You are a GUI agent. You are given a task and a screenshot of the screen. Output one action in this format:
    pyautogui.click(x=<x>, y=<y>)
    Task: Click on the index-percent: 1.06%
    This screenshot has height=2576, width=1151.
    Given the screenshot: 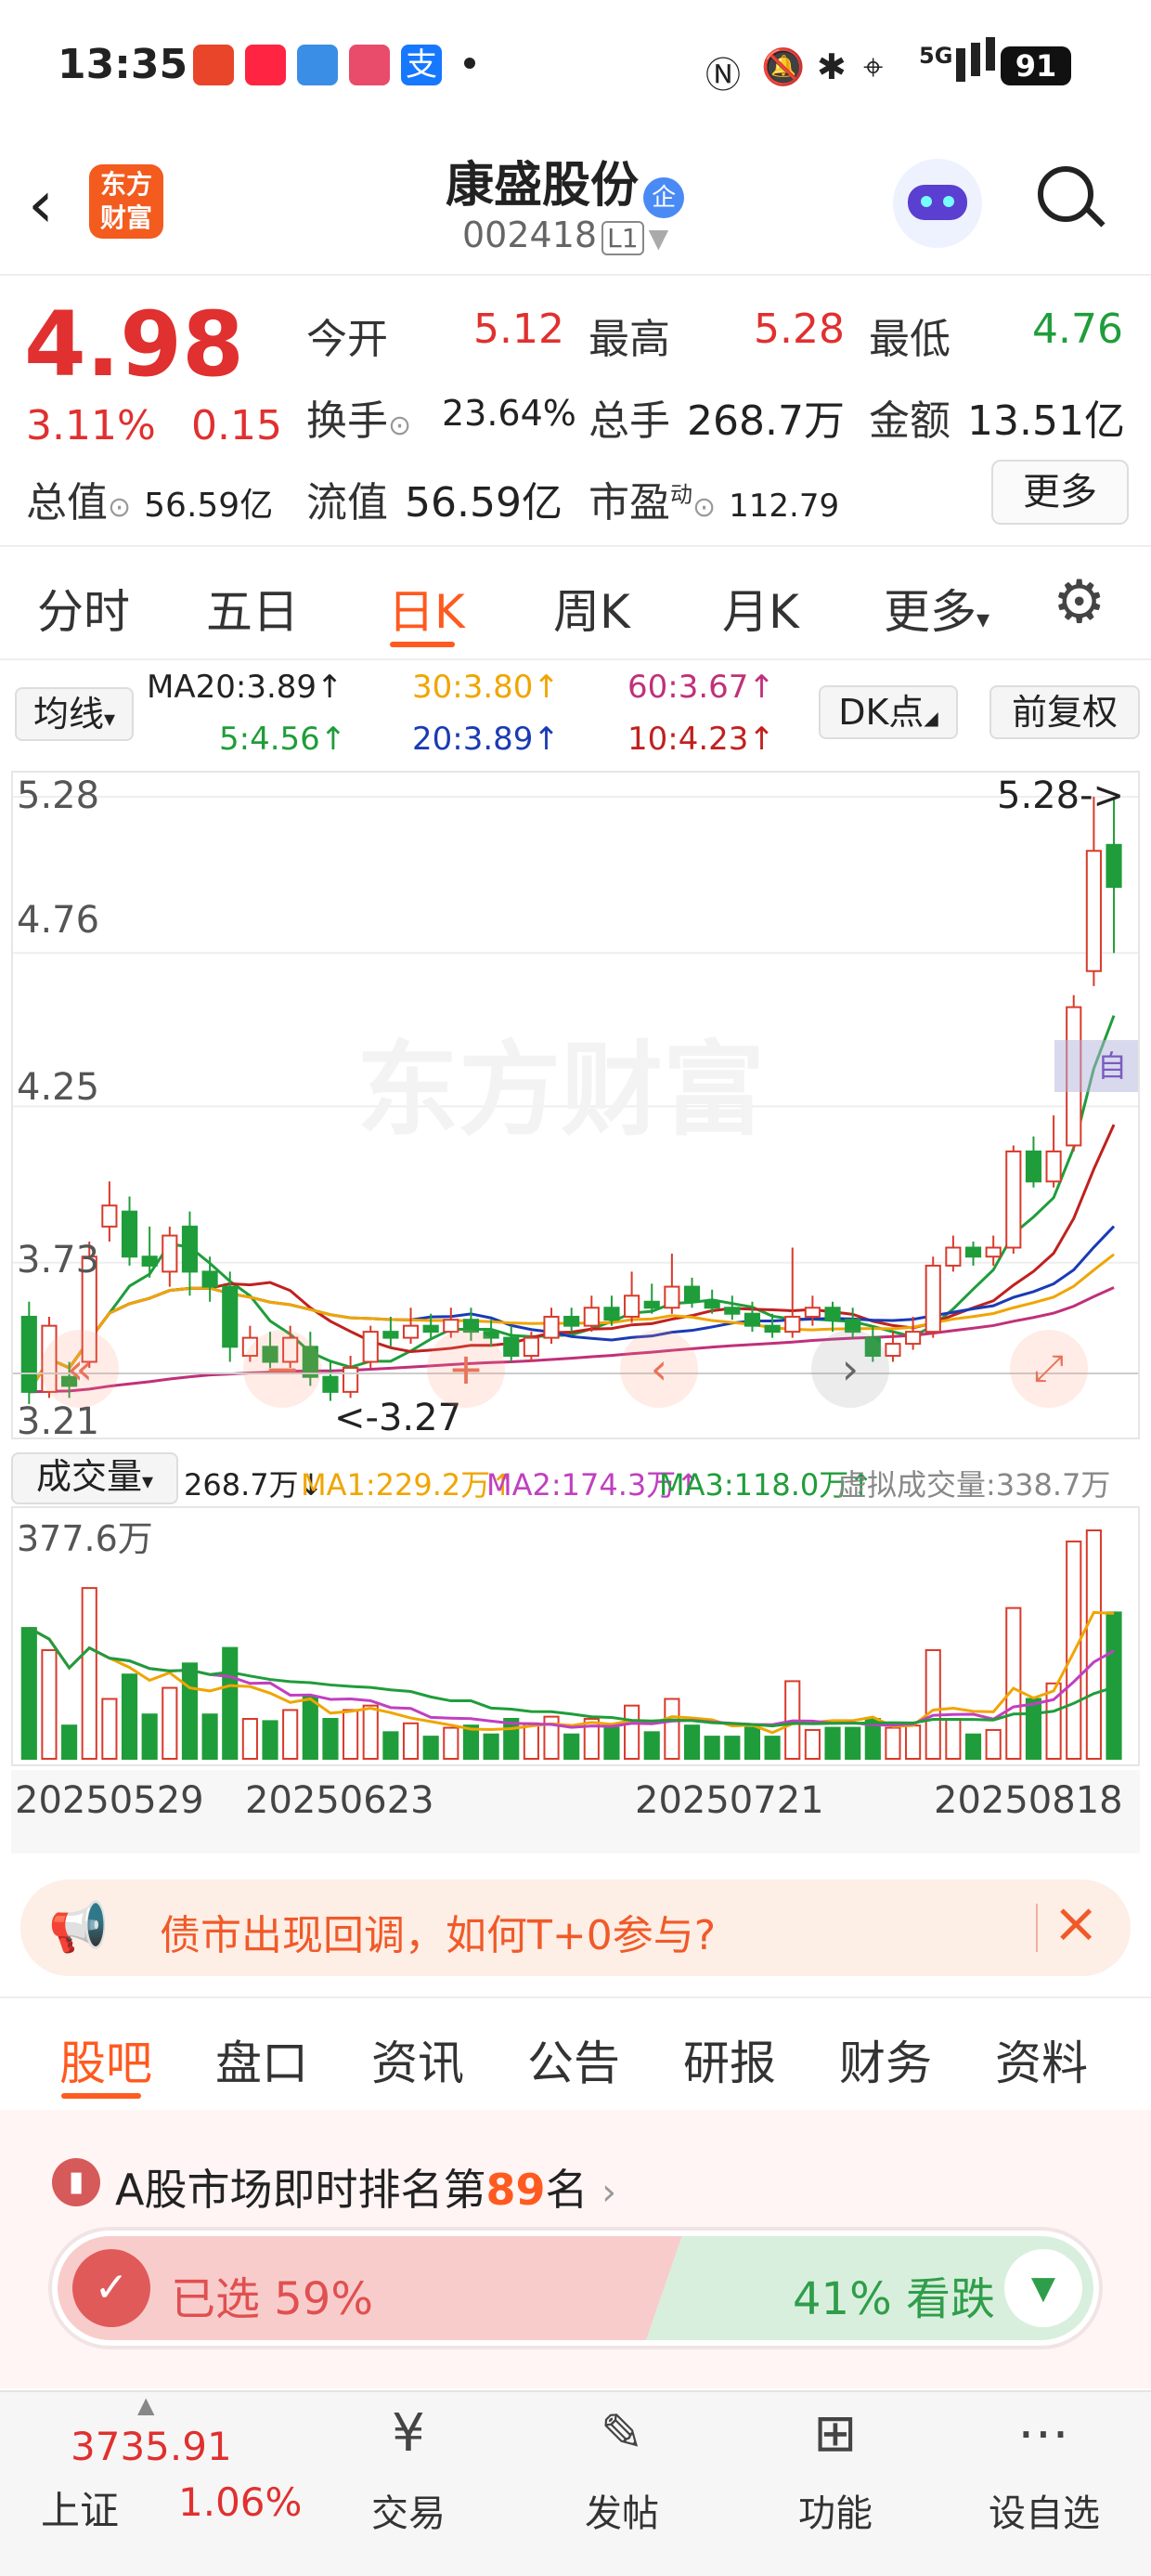 What is the action you would take?
    pyautogui.click(x=240, y=2502)
    